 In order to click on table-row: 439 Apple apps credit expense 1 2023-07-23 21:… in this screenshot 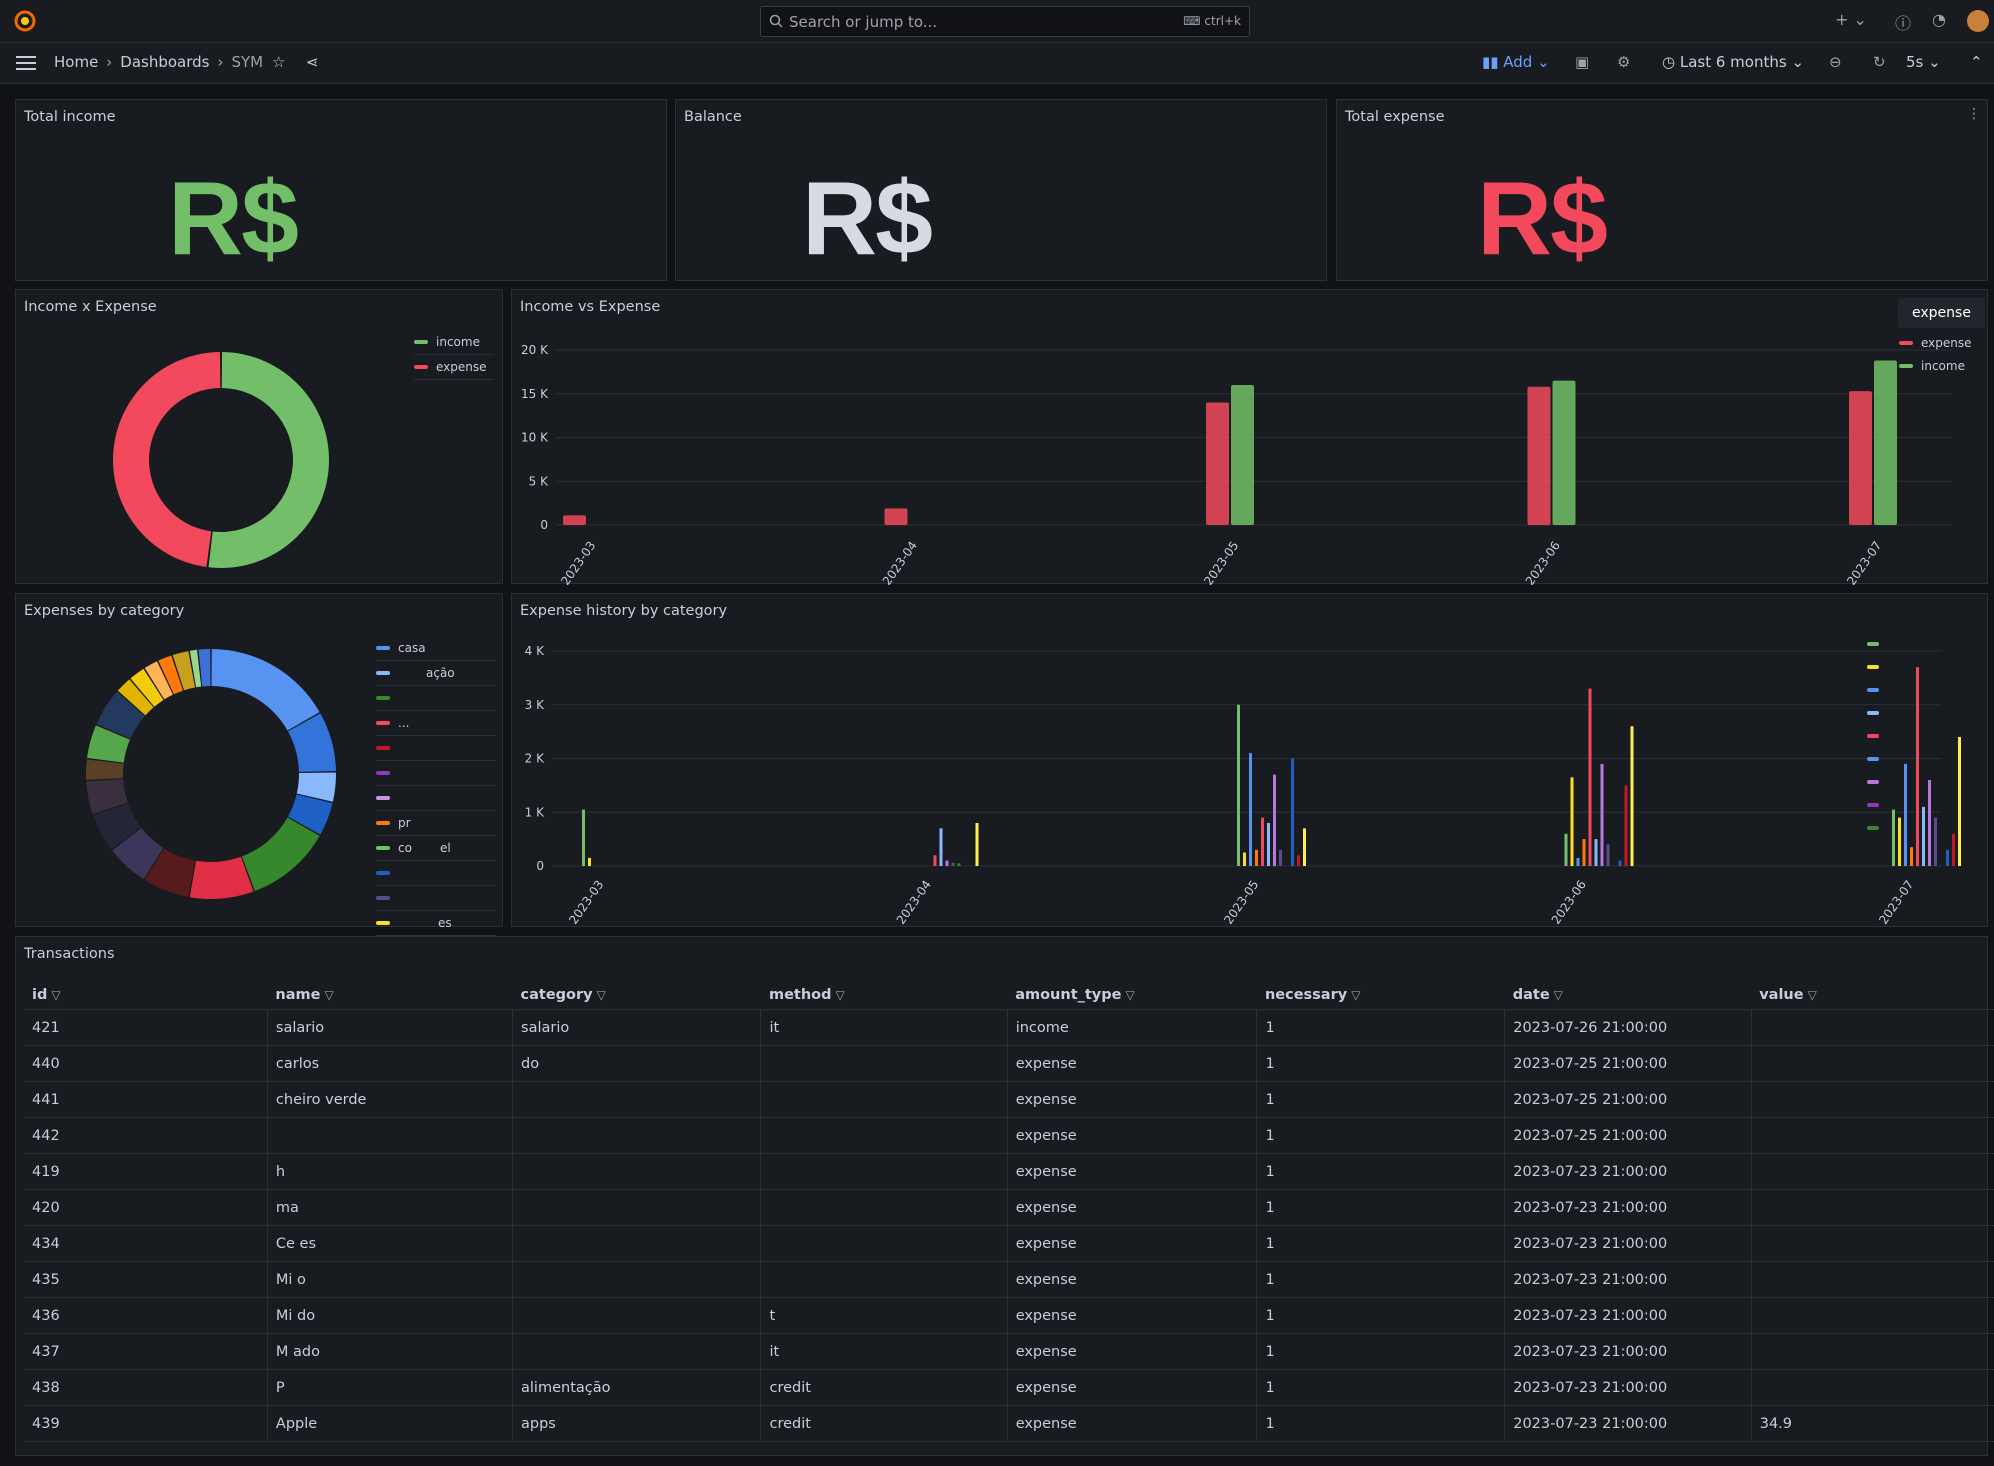, I will do `click(1009, 1423)`.